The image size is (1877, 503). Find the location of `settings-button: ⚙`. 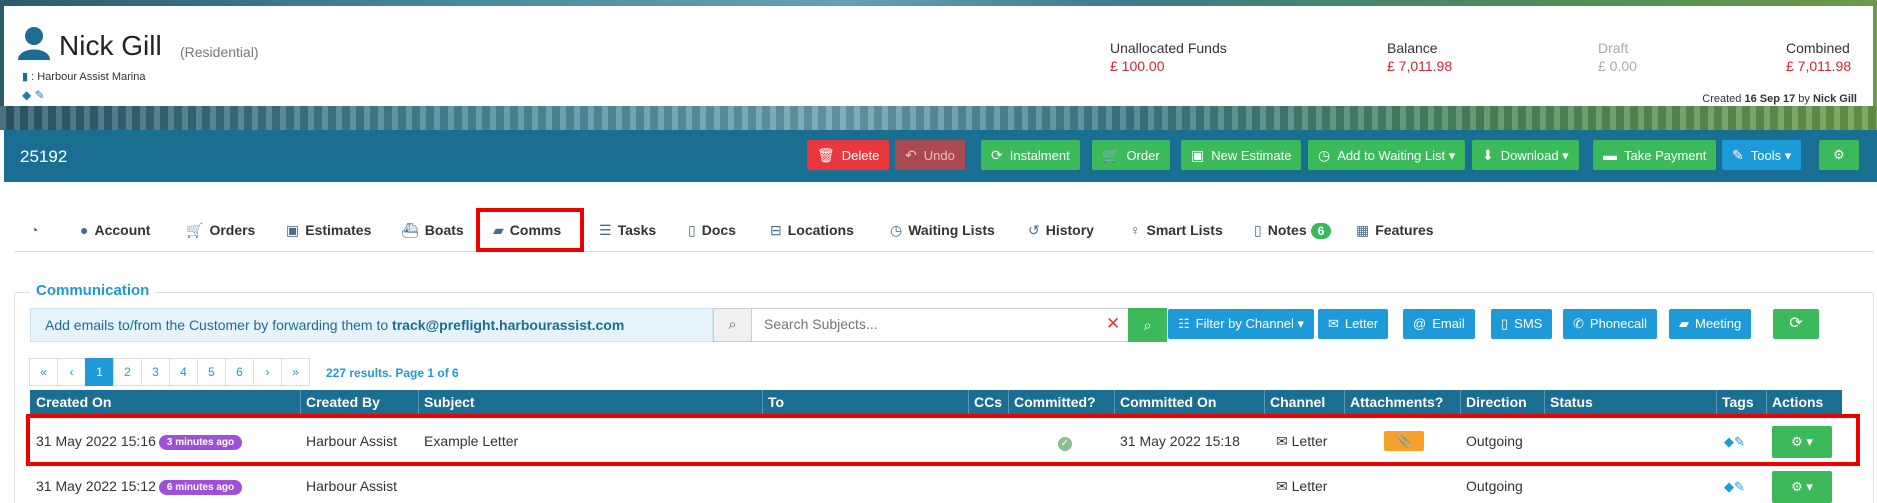

settings-button: ⚙ is located at coordinates (1839, 155).